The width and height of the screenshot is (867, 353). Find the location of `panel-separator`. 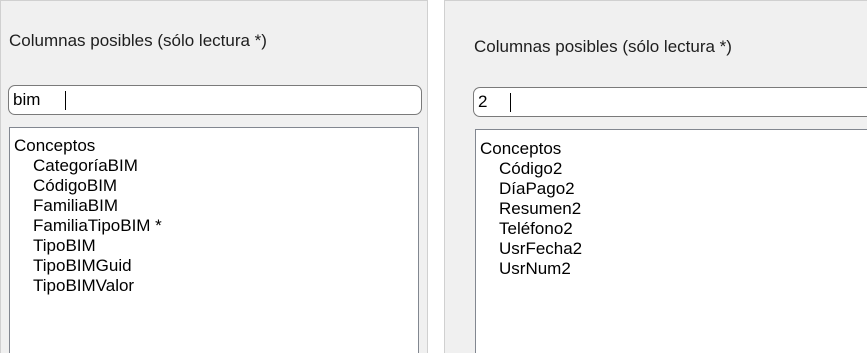

panel-separator is located at coordinates (436, 176).